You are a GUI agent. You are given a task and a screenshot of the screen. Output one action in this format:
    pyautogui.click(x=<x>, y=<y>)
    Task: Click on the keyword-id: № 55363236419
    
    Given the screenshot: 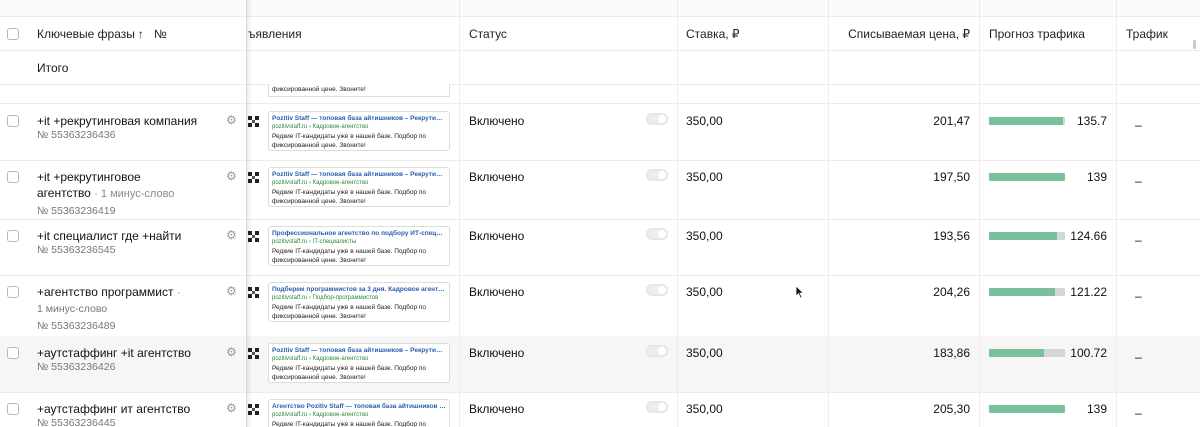 What is the action you would take?
    pyautogui.click(x=76, y=211)
    